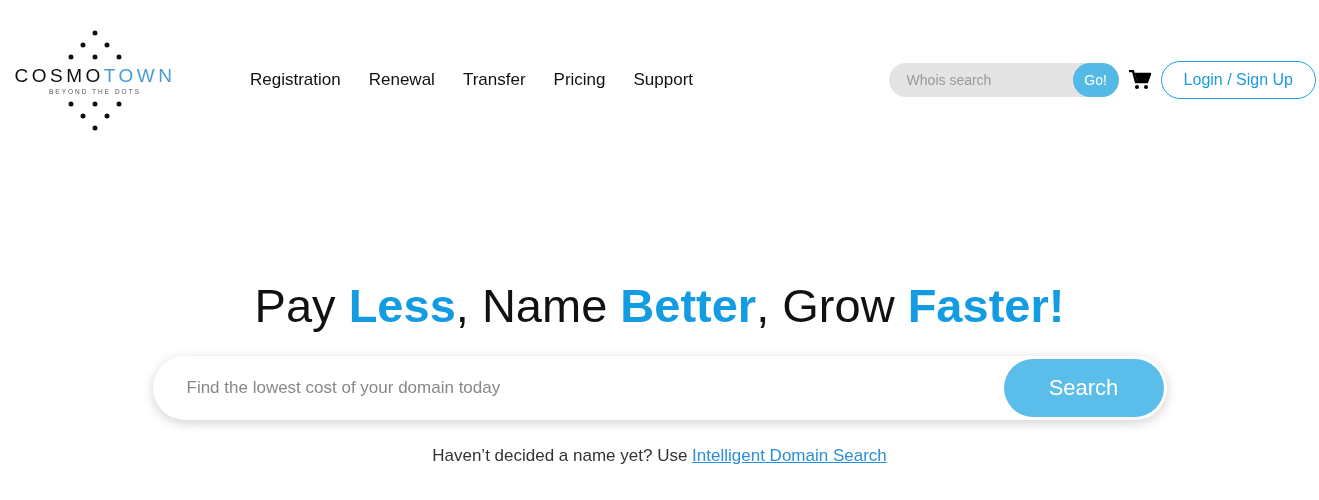 The width and height of the screenshot is (1319, 500). Describe the element at coordinates (401, 80) in the screenshot. I see `nav-link: Renewal` at that location.